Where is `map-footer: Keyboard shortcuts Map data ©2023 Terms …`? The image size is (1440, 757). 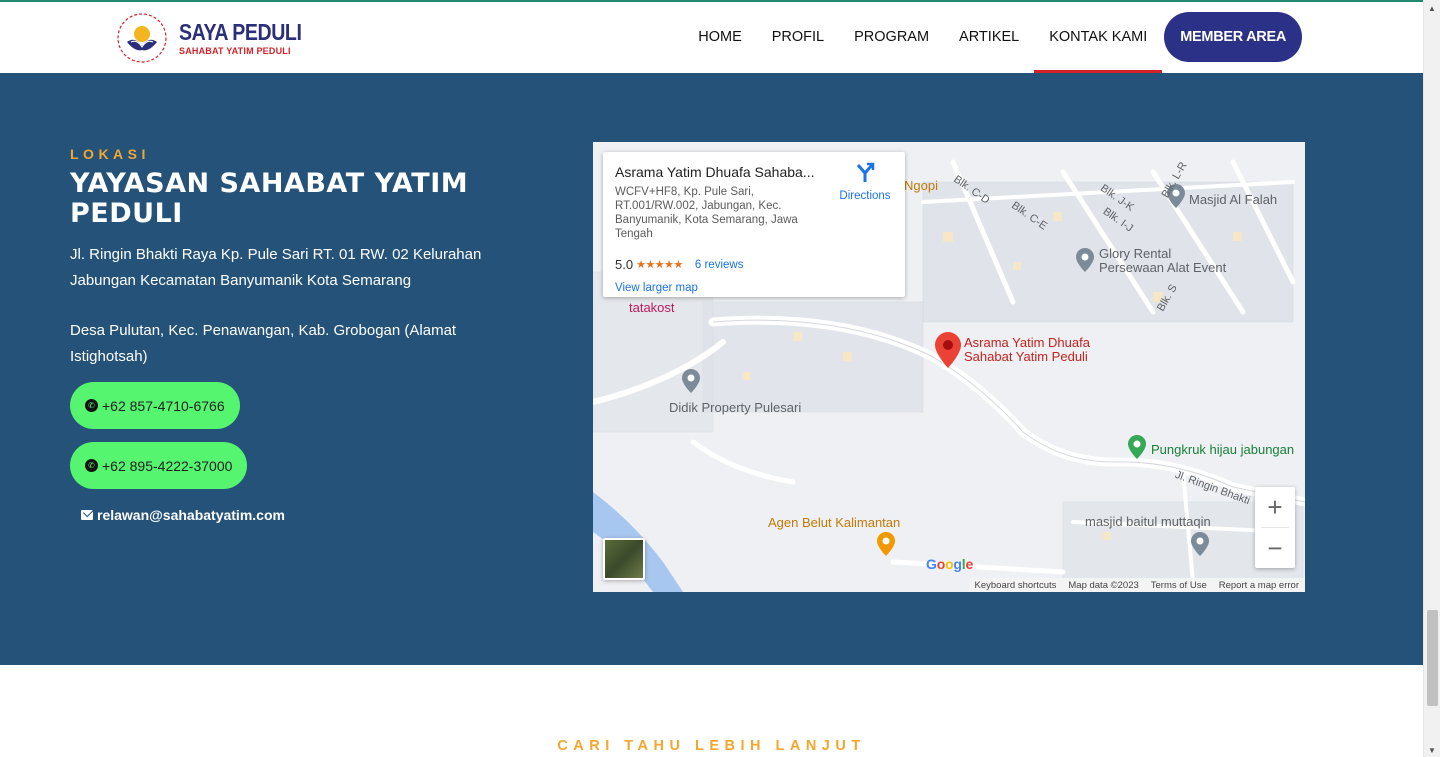 map-footer: Keyboard shortcuts Map data ©2023 Terms … is located at coordinates (1136, 585).